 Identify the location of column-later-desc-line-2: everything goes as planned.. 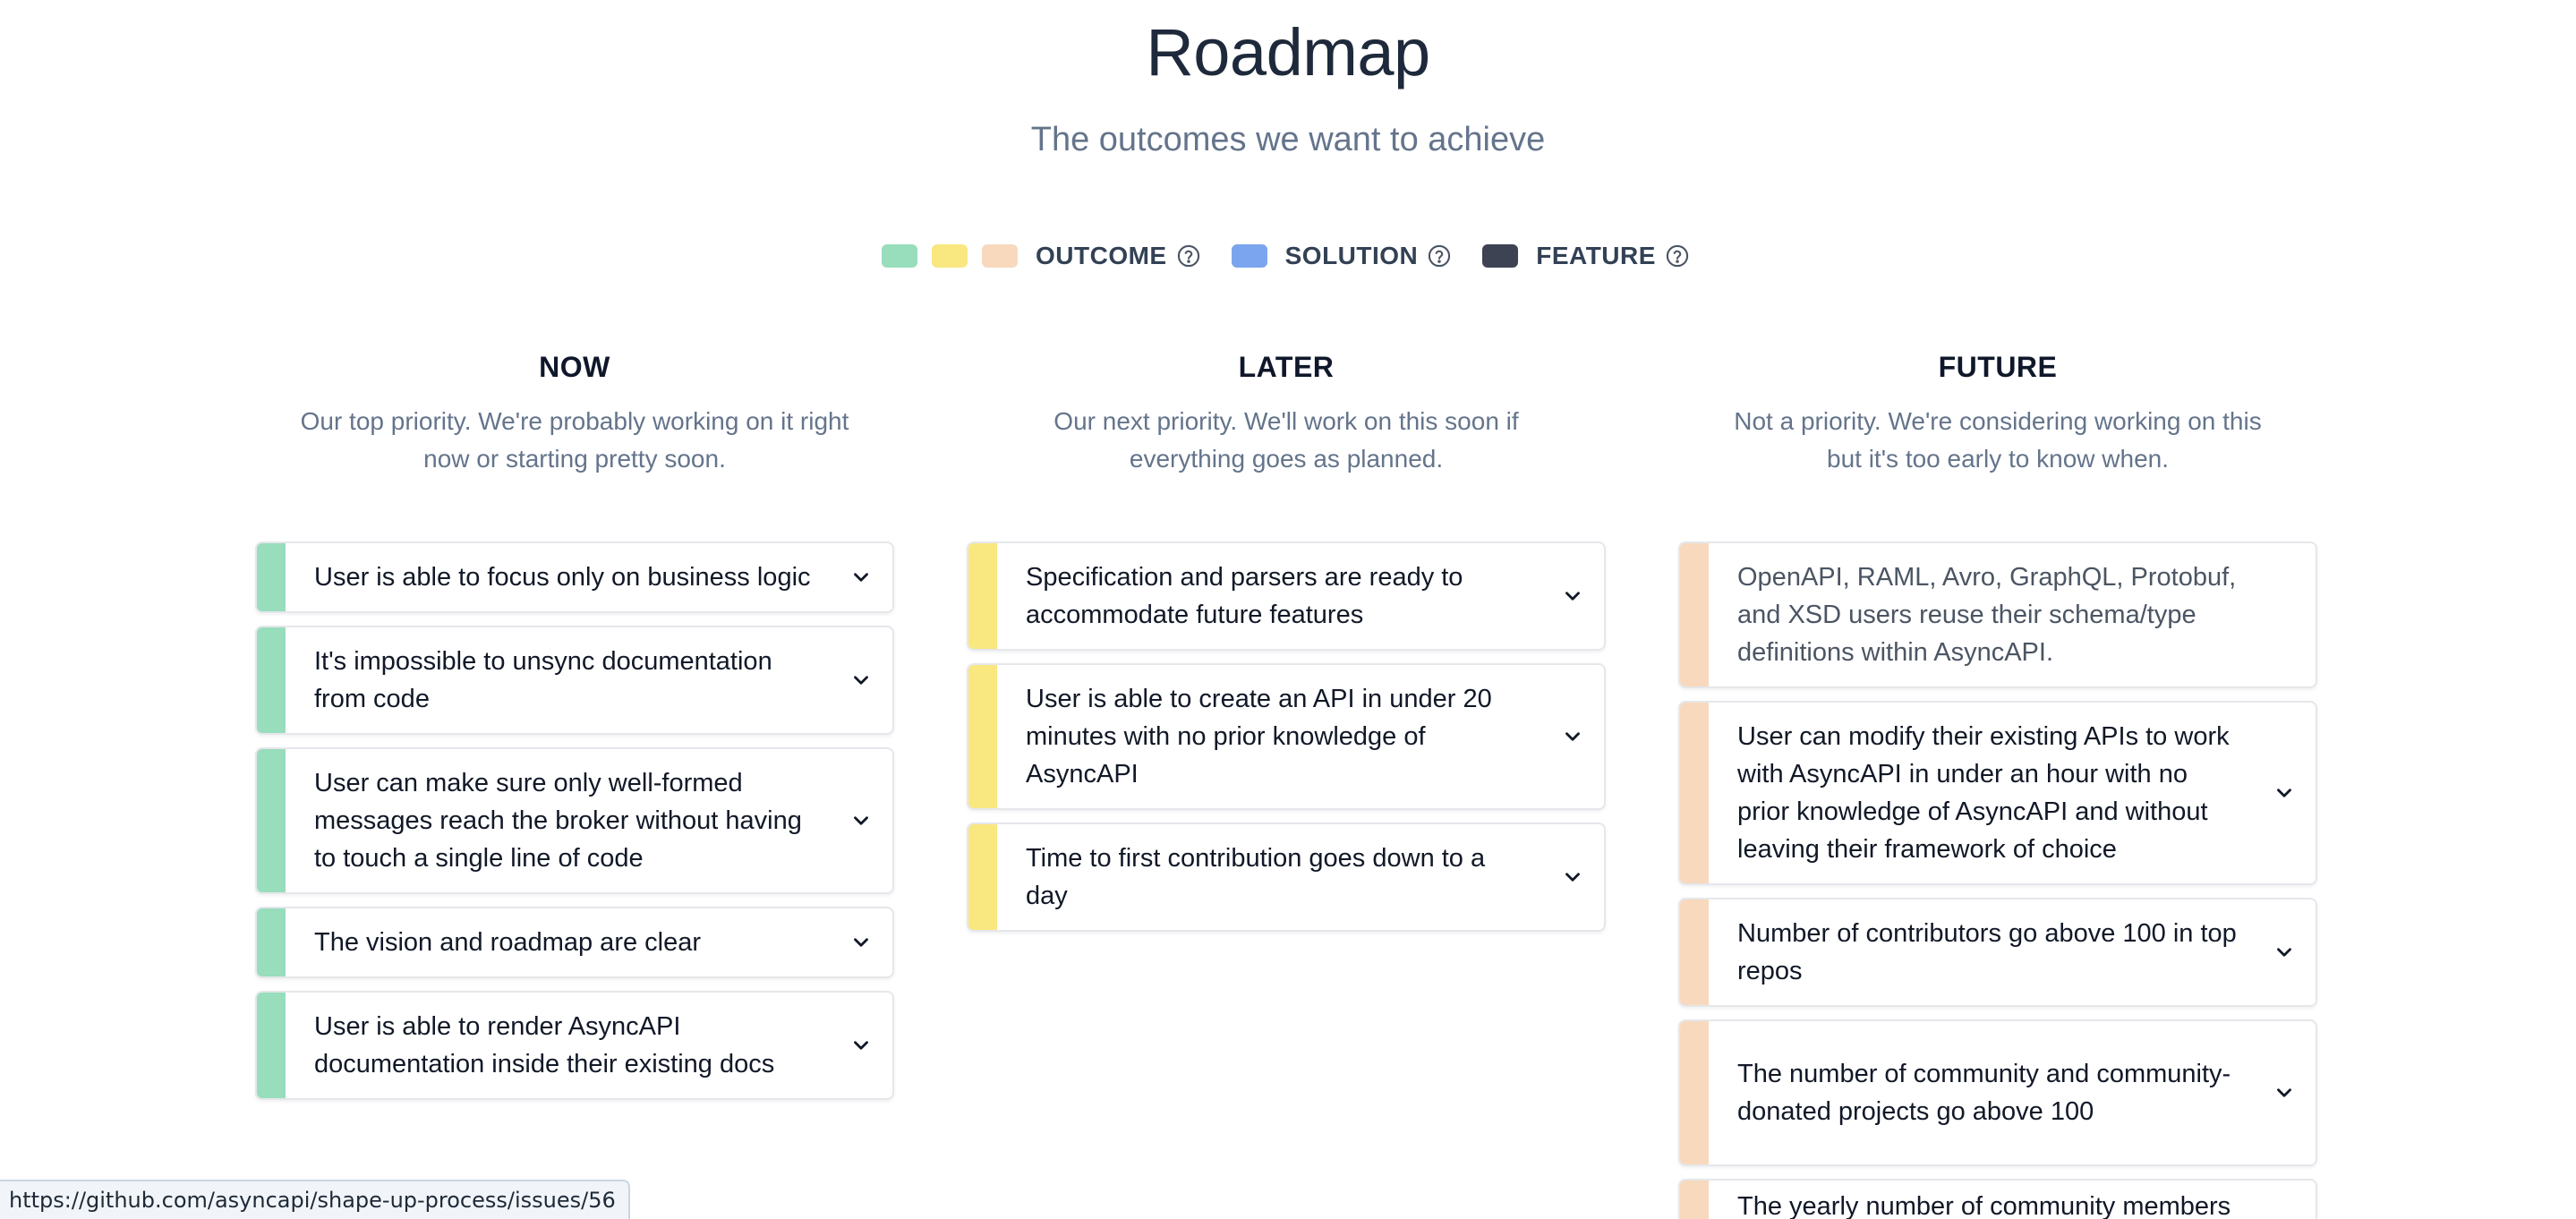
(1286, 459).